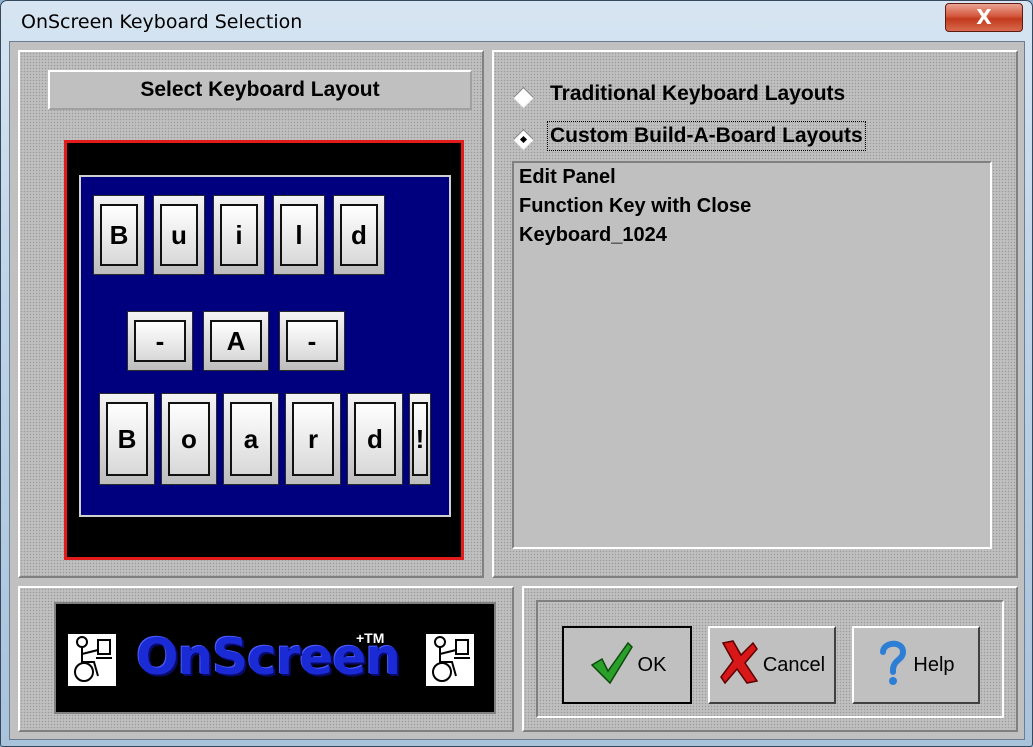 Image resolution: width=1033 pixels, height=747 pixels. What do you see at coordinates (652, 664) in the screenshot?
I see `ok-label: OK` at bounding box center [652, 664].